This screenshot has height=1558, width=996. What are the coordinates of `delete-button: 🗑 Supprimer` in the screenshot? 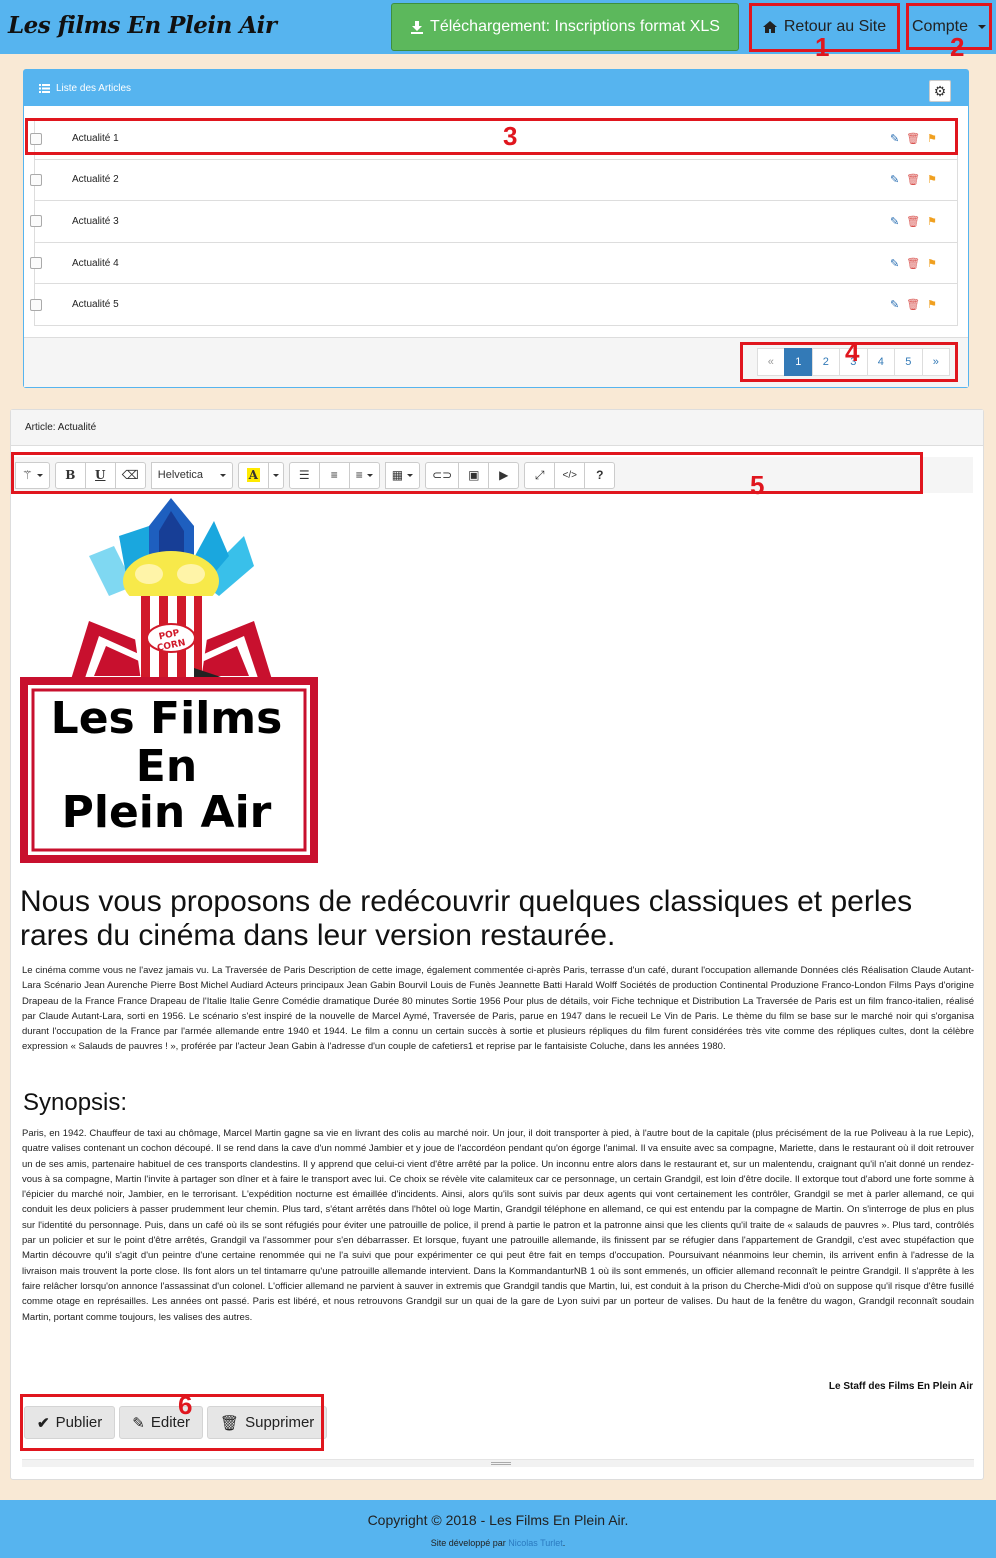 It's located at (267, 1422).